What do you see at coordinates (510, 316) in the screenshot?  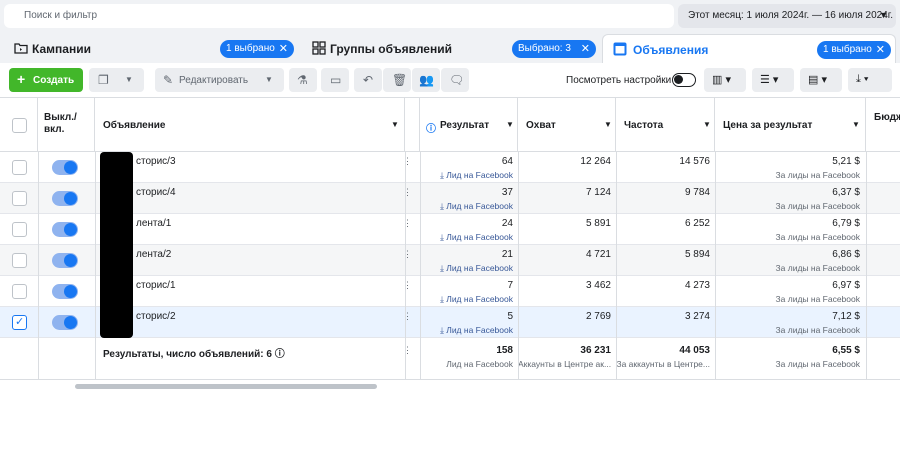 I see `results-value: 5` at bounding box center [510, 316].